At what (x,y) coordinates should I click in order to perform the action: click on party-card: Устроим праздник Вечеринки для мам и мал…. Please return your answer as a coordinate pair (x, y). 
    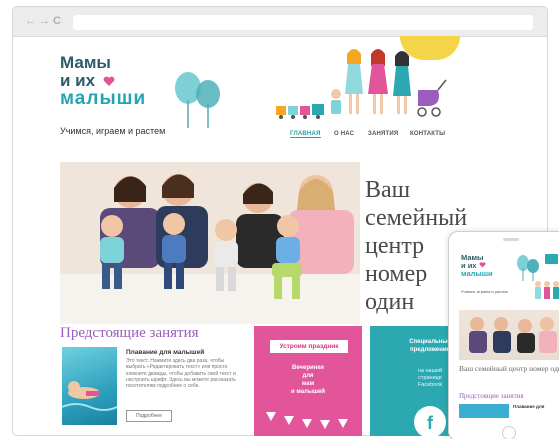
    Looking at the image, I should click on (308, 381).